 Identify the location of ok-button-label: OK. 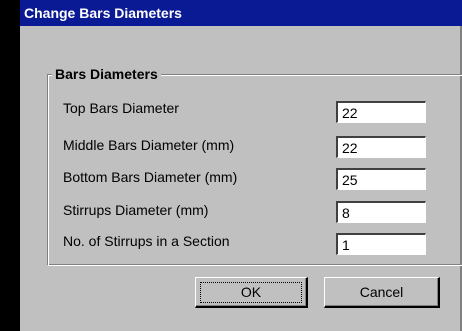
(251, 292).